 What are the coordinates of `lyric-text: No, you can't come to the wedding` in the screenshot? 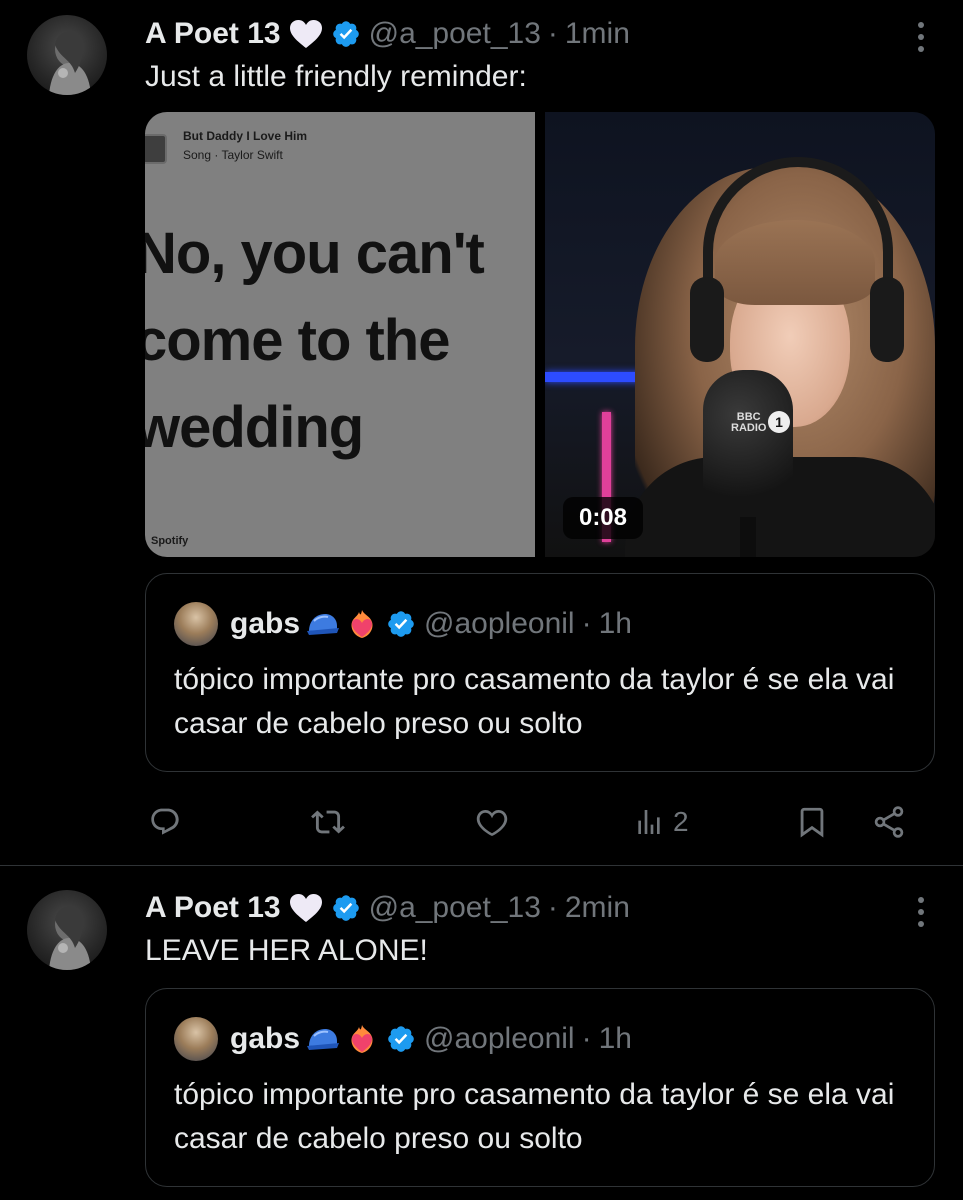 It's located at (315, 340).